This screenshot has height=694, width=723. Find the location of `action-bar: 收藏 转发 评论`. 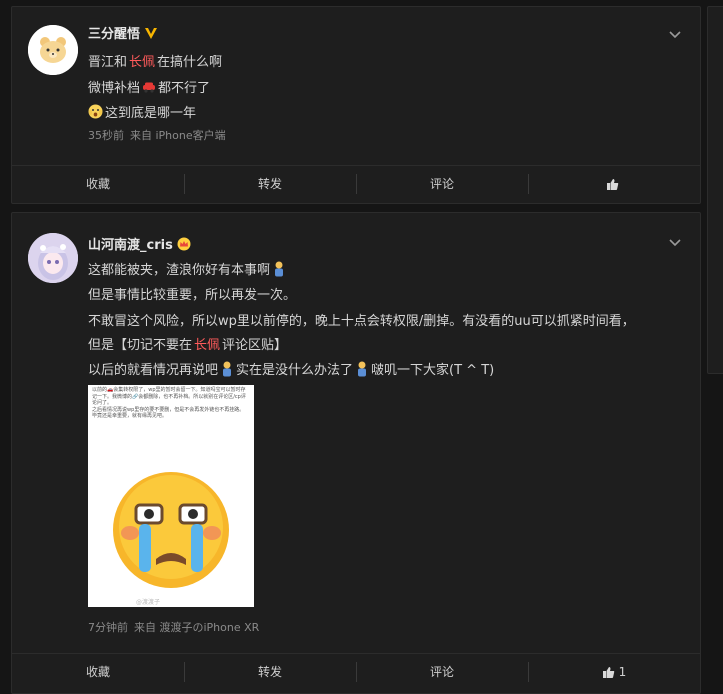

action-bar: 收藏 转发 评论 is located at coordinates (356, 183).